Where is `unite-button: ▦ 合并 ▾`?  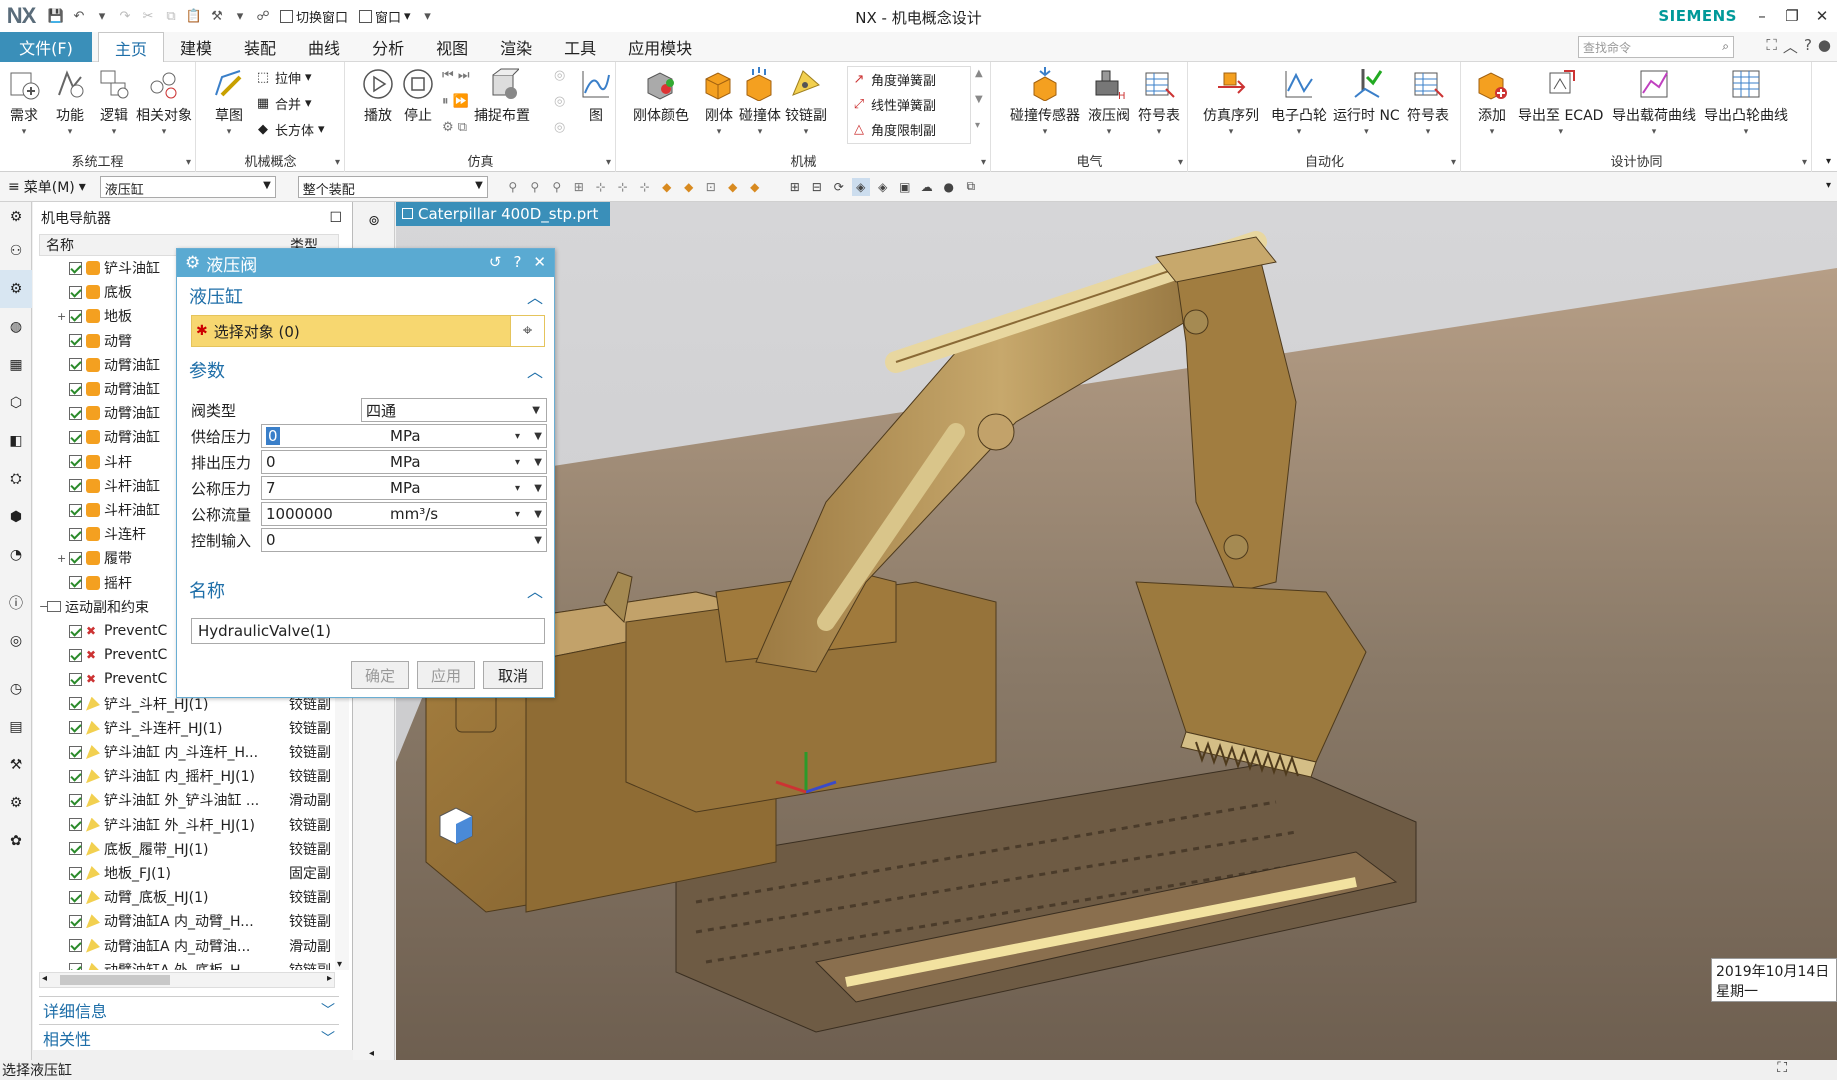 unite-button: ▦ 合并 ▾ is located at coordinates (283, 103).